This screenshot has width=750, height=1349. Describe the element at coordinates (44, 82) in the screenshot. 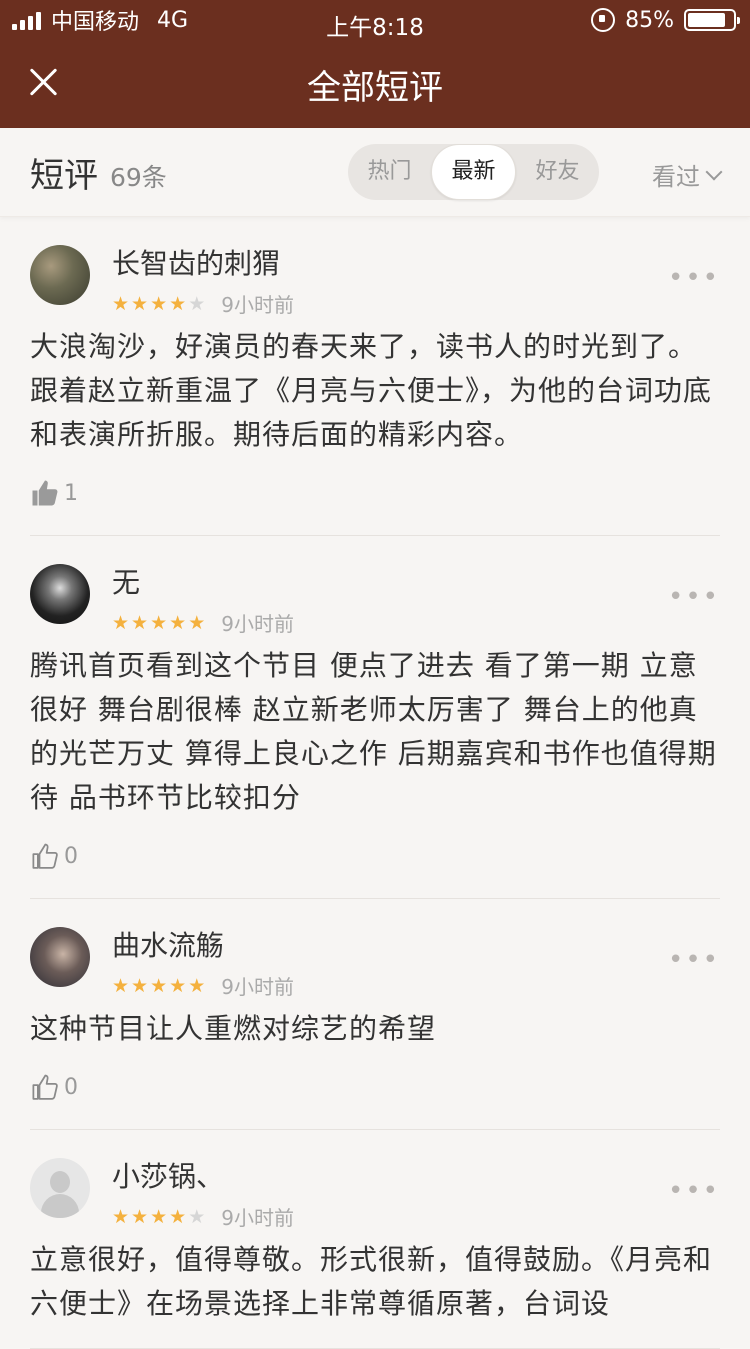

I see `close-icon` at that location.